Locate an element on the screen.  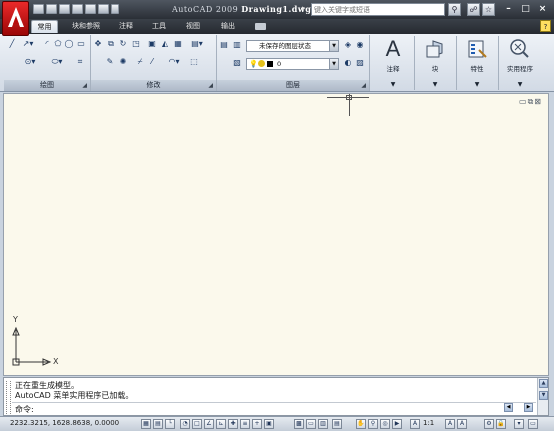
polyline-icon: ↗▾ is located at coordinates (28, 44).